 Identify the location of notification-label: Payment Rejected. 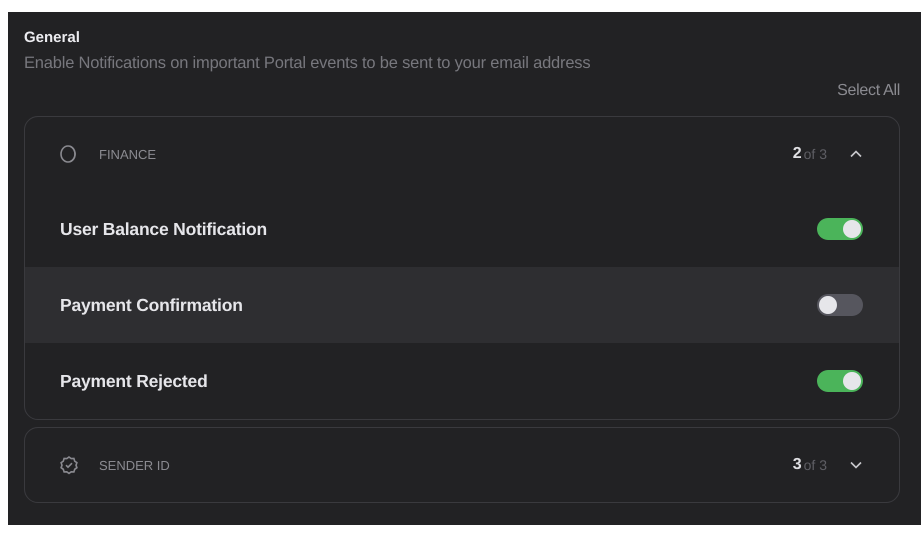
(134, 381).